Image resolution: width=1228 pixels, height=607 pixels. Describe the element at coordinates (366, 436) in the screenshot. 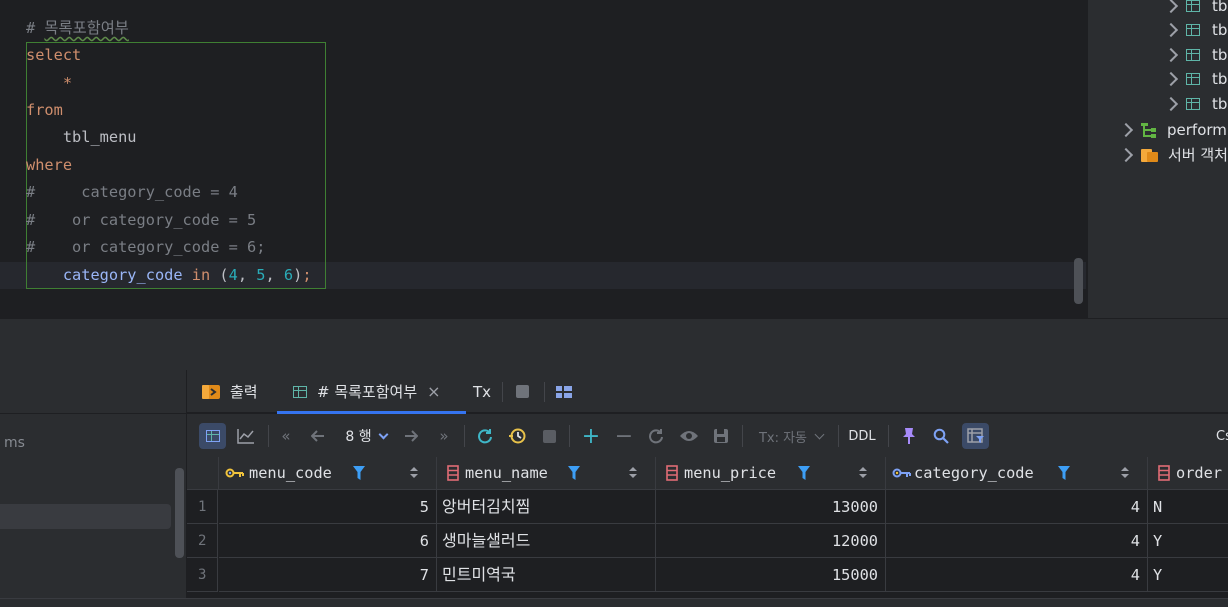

I see `row-count-dropdown: 8 행` at that location.